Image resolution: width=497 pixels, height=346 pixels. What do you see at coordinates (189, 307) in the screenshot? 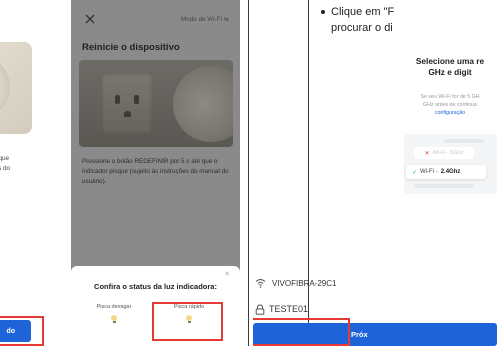
I see `option-label: Pisca rápido` at bounding box center [189, 307].